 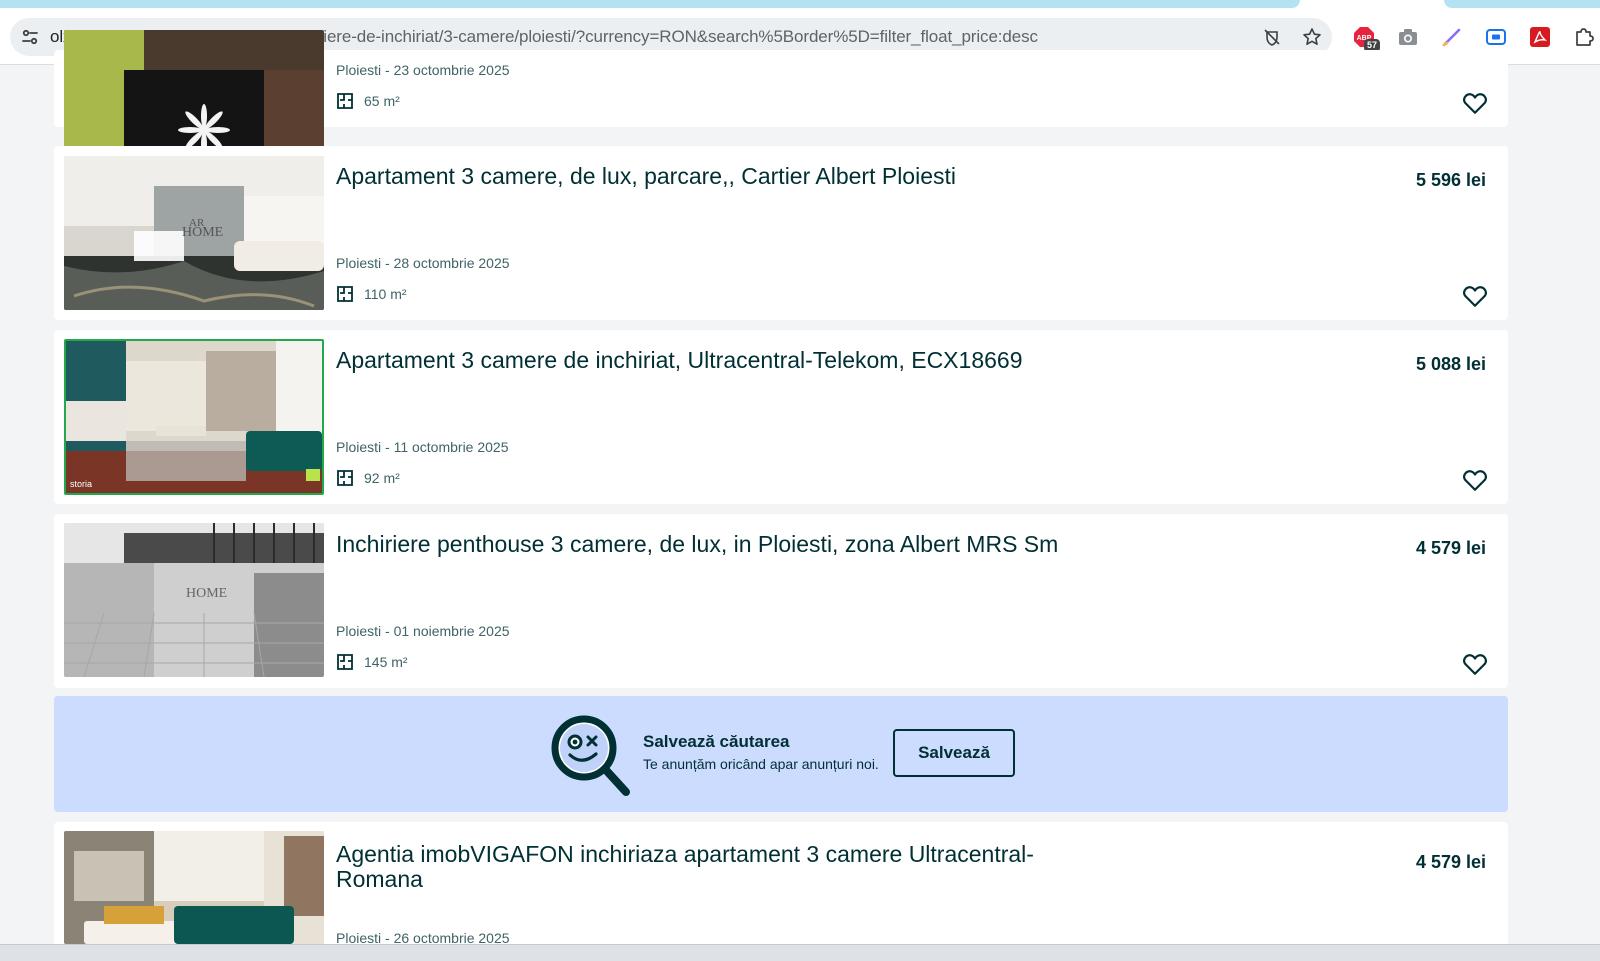 I want to click on save-search-subtitle: Te anunțăm oricând apar anunțuri noi., so click(x=761, y=764).